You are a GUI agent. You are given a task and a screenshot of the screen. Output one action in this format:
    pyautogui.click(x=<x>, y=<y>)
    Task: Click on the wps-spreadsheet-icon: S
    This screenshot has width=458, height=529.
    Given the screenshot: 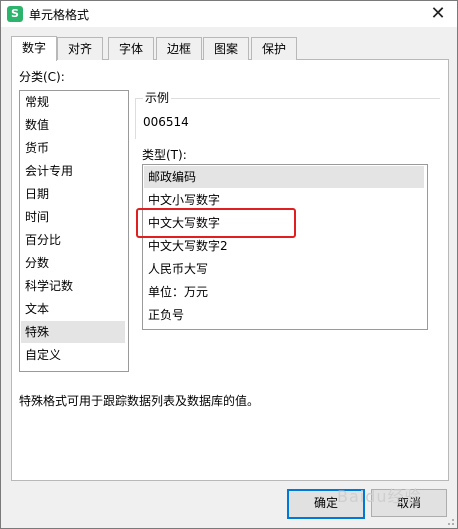 What is the action you would take?
    pyautogui.click(x=15, y=14)
    